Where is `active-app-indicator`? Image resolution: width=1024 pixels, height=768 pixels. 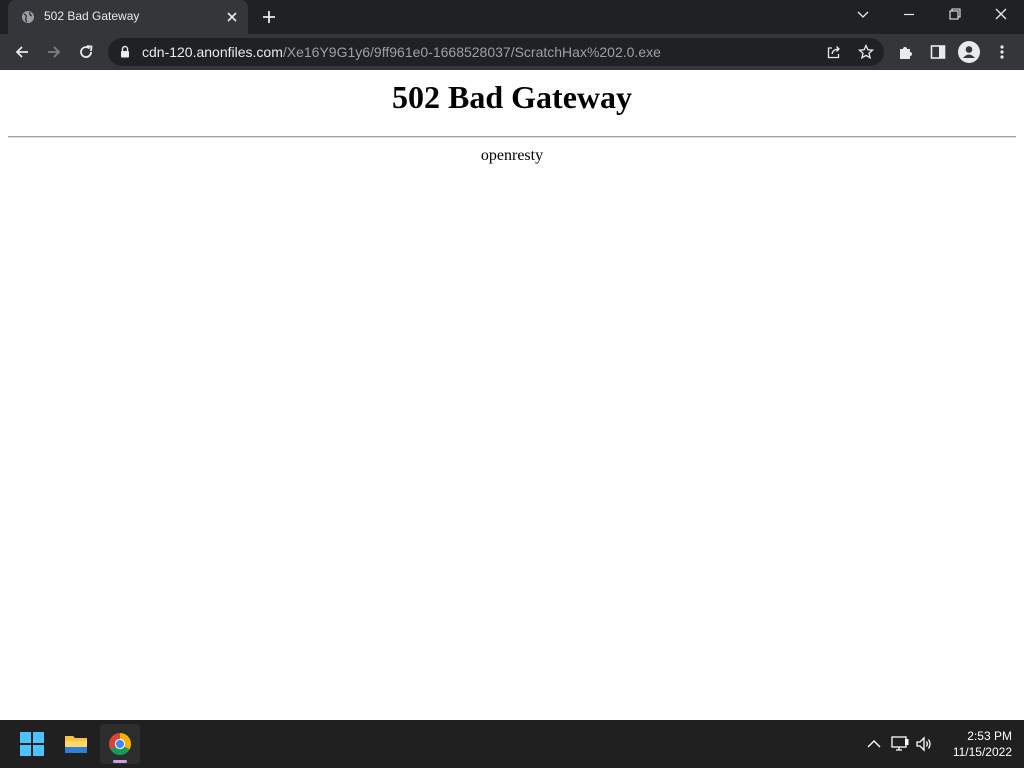
active-app-indicator is located at coordinates (120, 761).